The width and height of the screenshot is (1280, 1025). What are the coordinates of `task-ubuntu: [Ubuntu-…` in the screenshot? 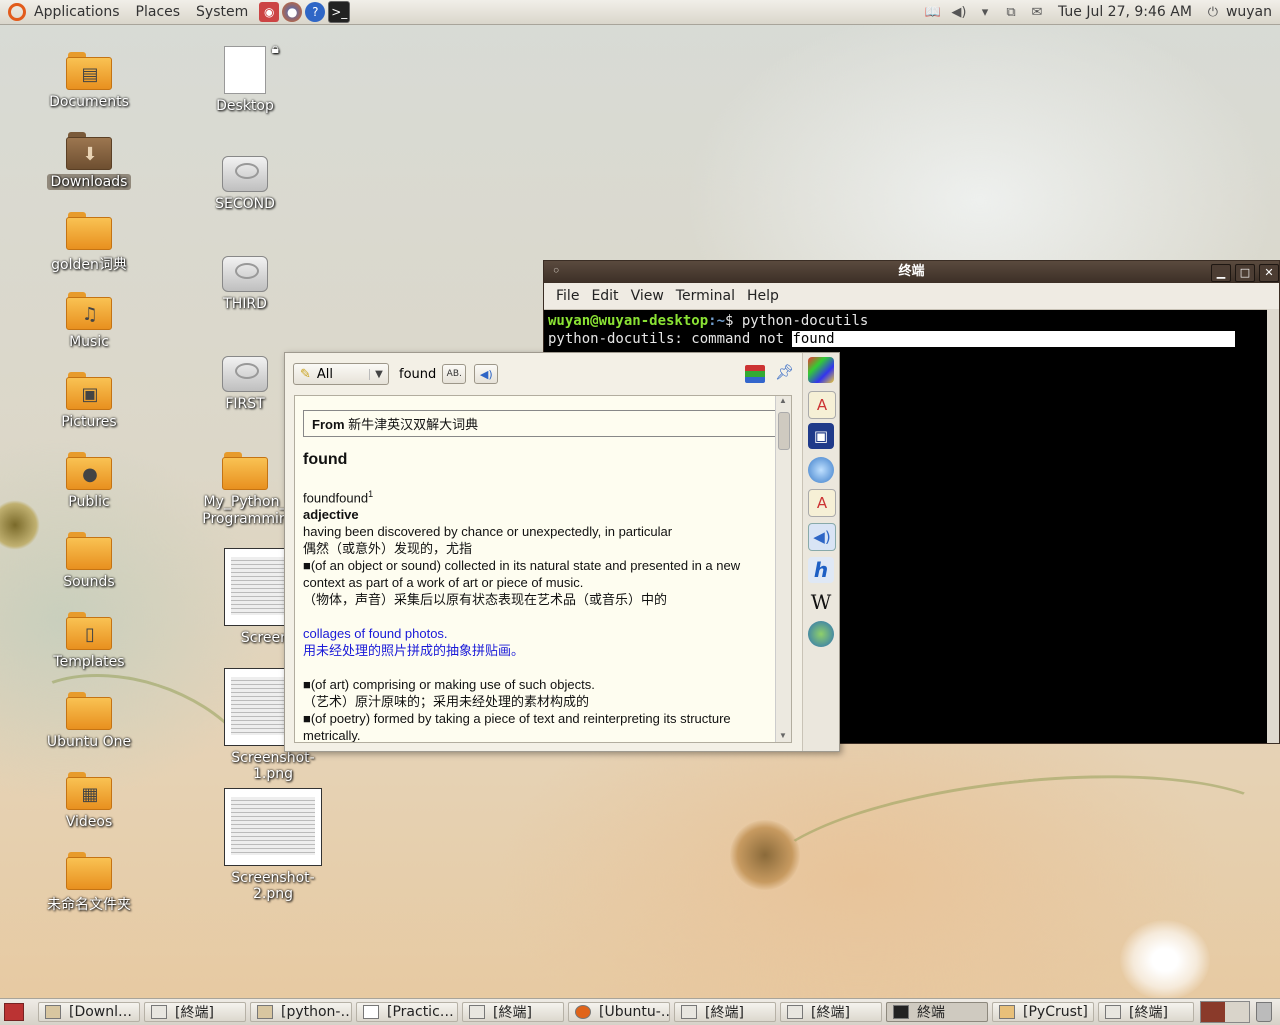 It's located at (619, 1012).